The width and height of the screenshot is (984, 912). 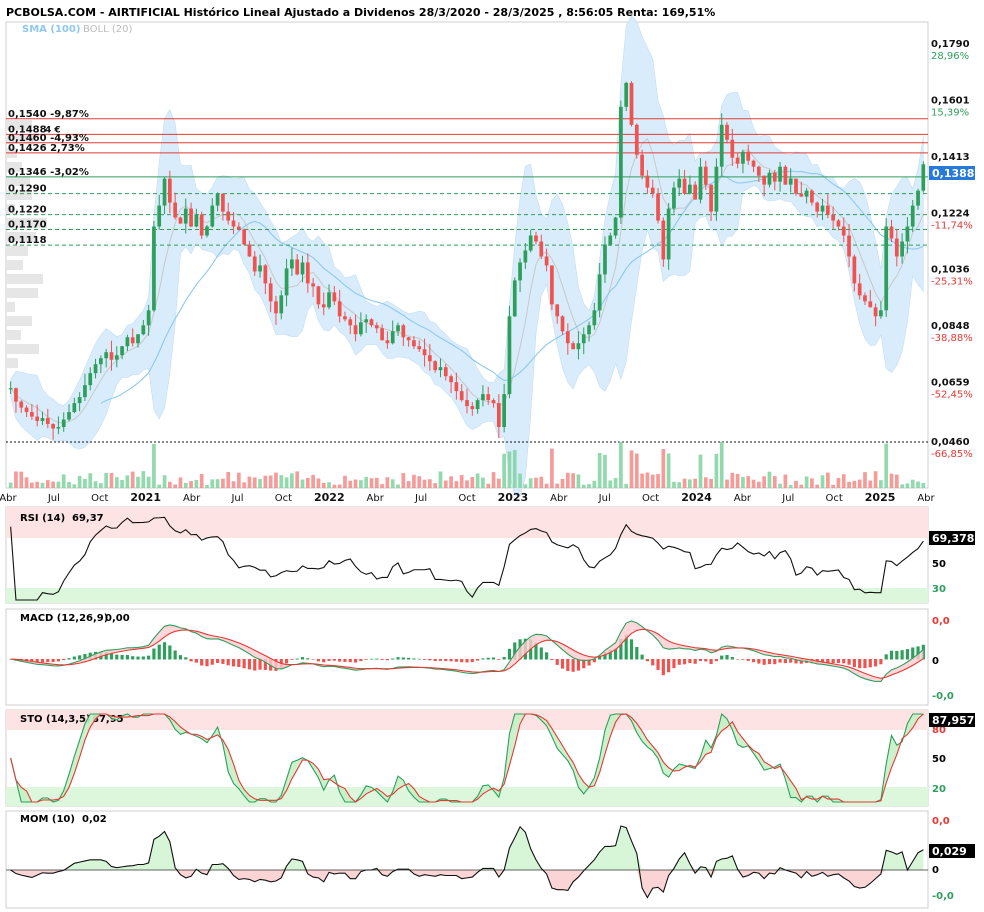 What do you see at coordinates (952, 394) in the screenshot?
I see `price-tick-pct: -52,45%` at bounding box center [952, 394].